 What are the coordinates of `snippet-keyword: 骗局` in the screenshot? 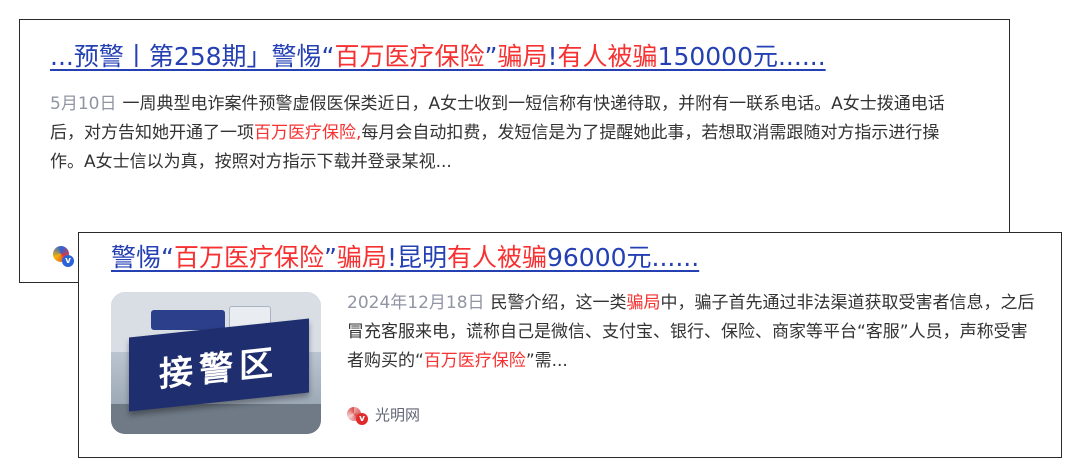 It's located at (643, 303).